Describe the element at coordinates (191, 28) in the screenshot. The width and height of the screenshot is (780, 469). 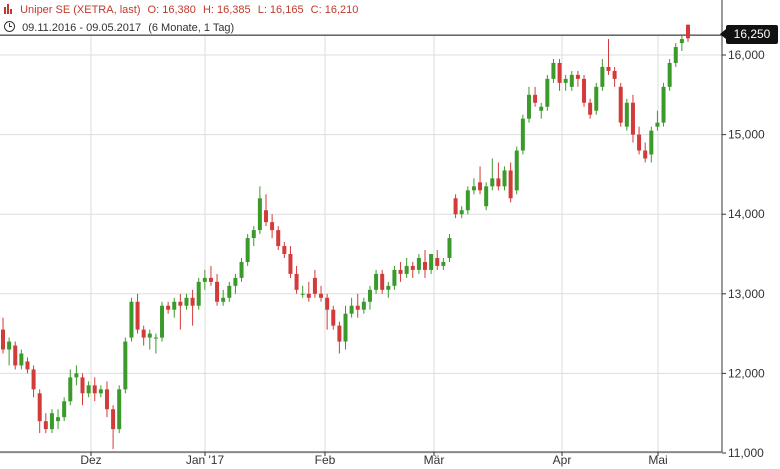
I see `period-label: (6 Monate, 1 Tag)` at that location.